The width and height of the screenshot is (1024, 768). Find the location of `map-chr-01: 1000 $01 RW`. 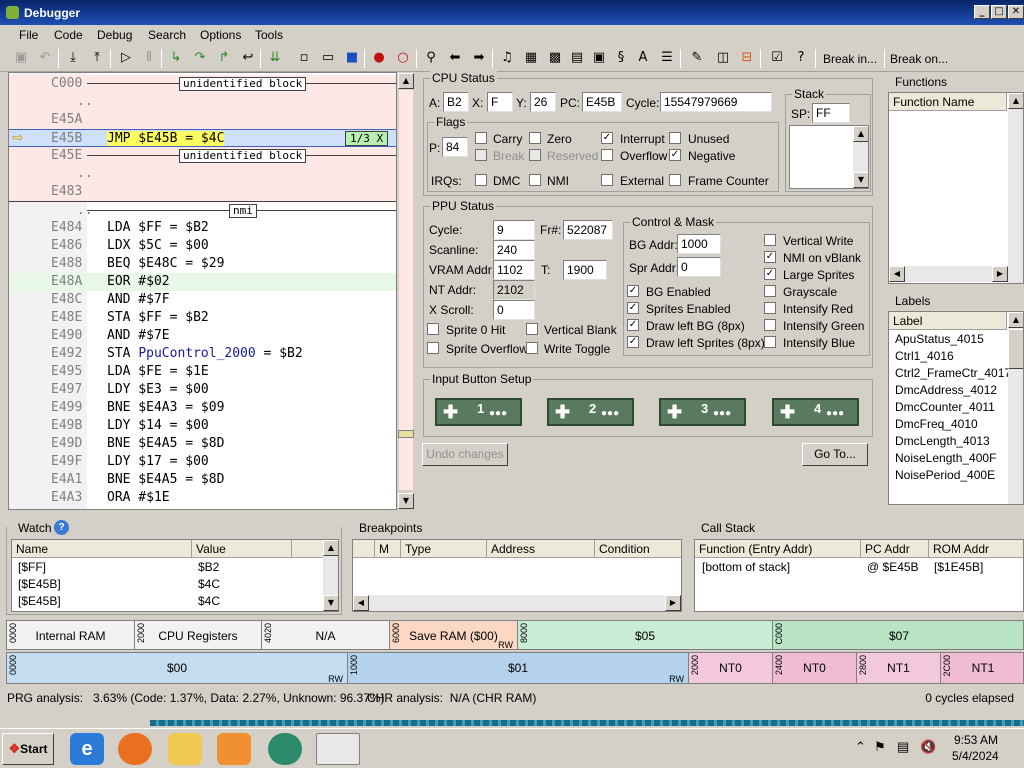

map-chr-01: 1000 $01 RW is located at coordinates (518, 668).